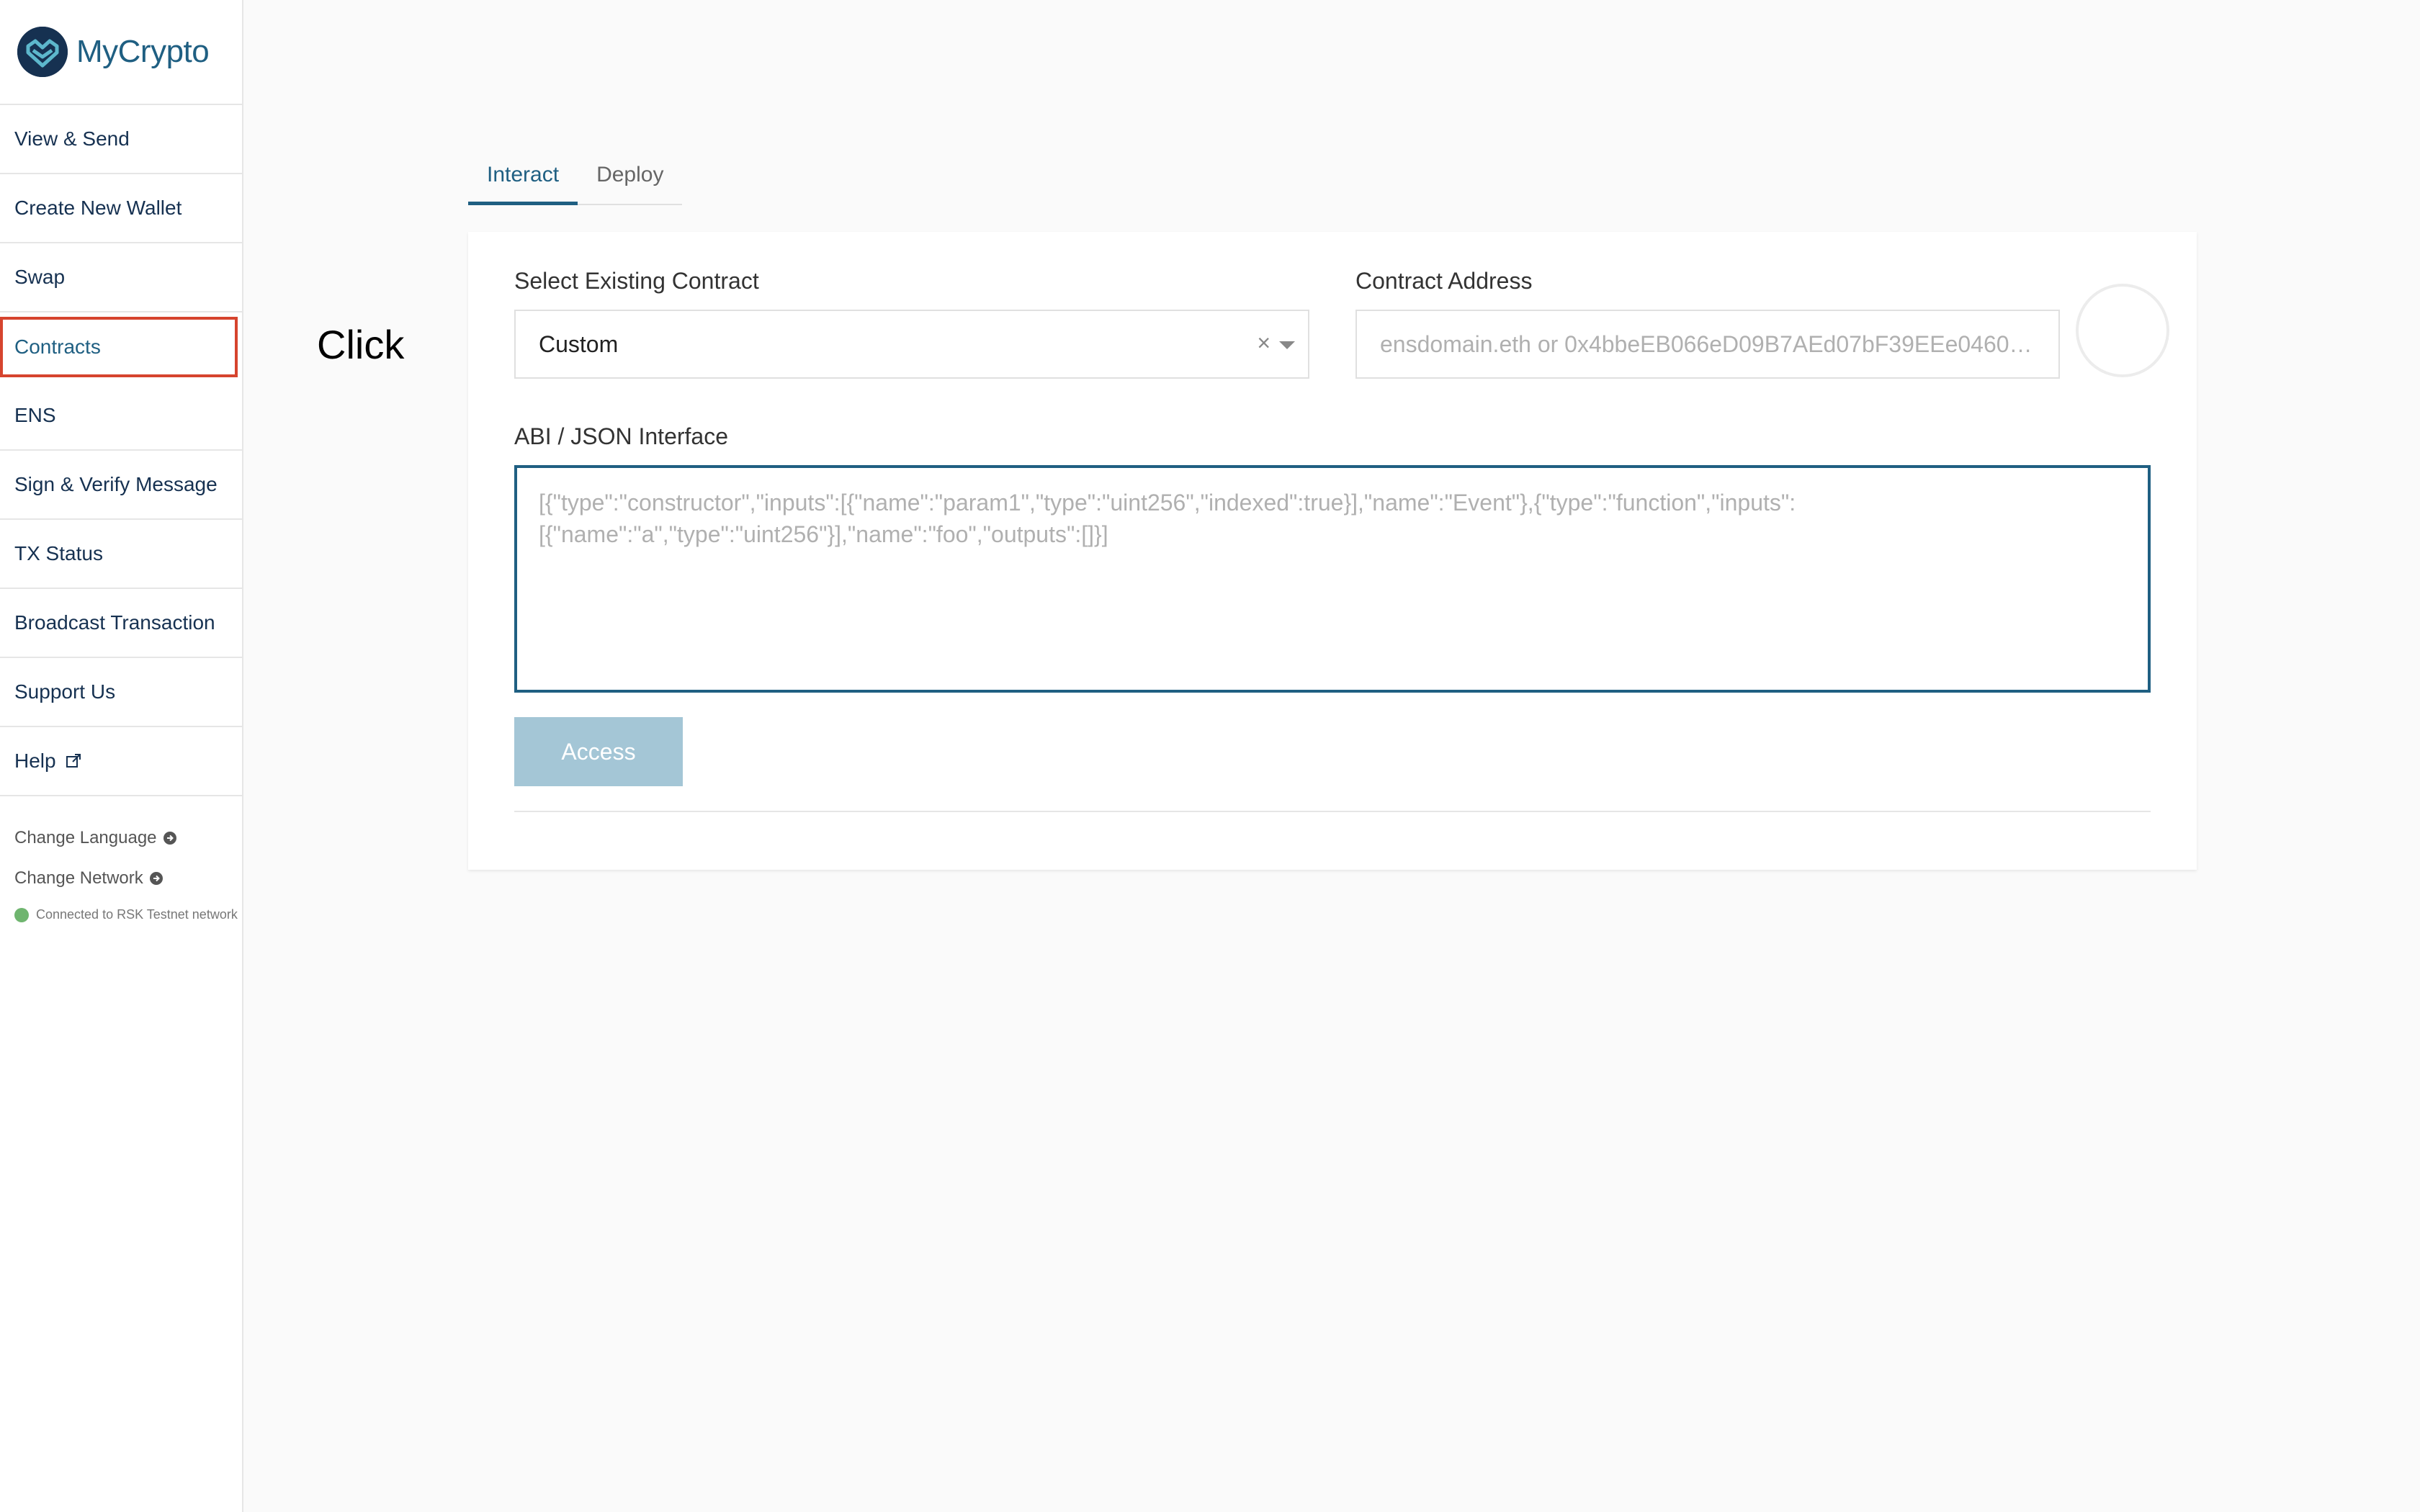  Describe the element at coordinates (579, 343) in the screenshot. I see `select-contract-value: Custom` at that location.